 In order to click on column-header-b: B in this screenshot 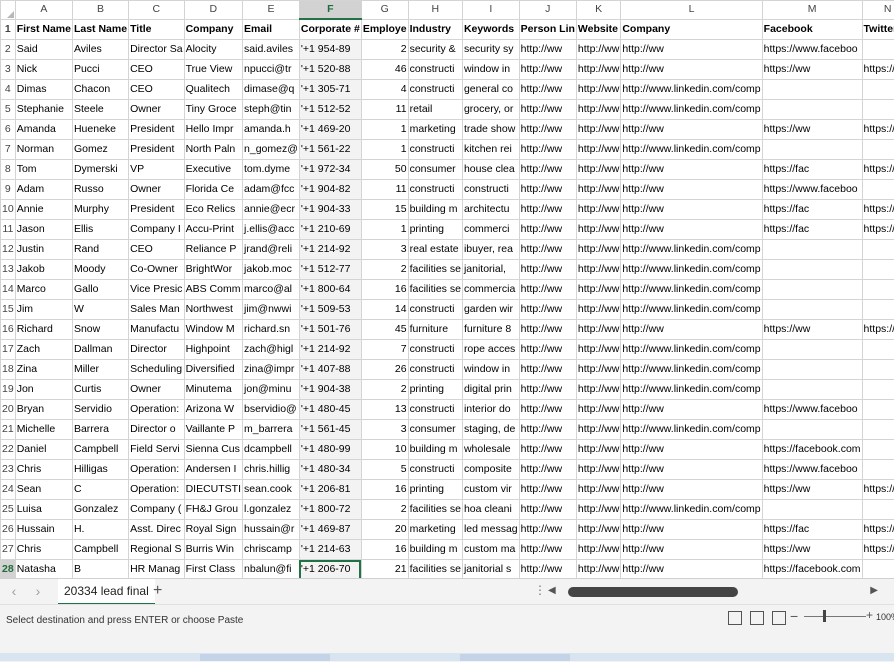, I will do `click(100, 10)`.